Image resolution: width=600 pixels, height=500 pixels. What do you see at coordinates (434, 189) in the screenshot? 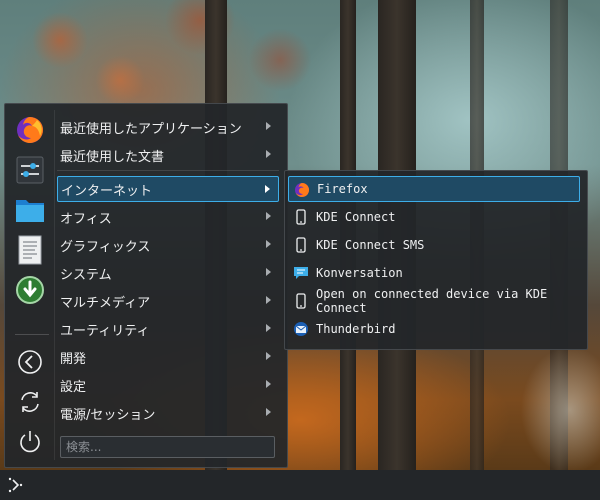
I see `submenu-item-firefox: Firefox` at bounding box center [434, 189].